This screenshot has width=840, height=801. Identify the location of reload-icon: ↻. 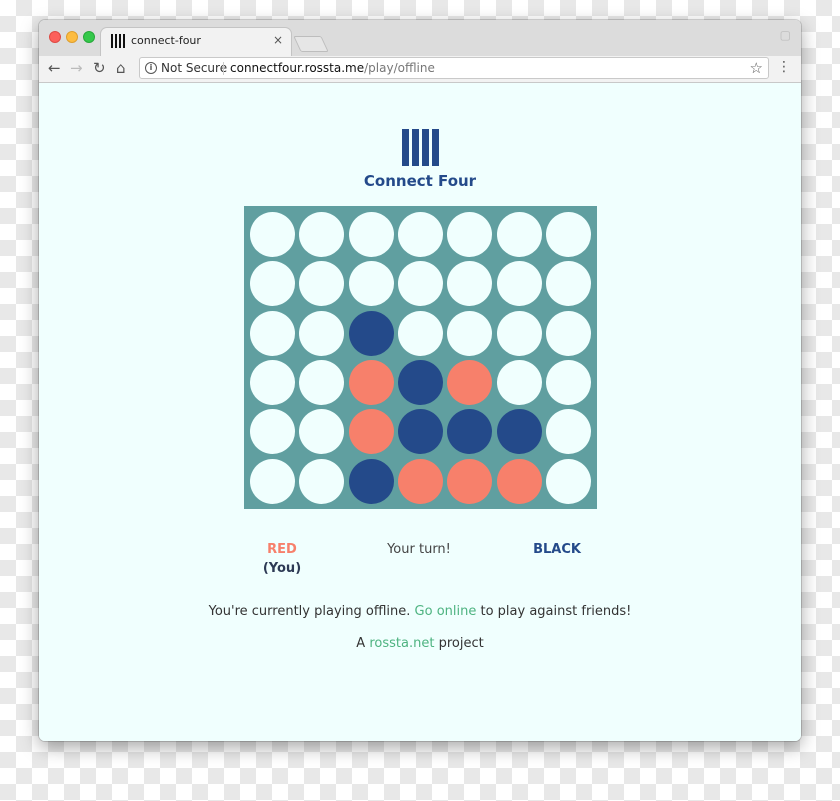
(99, 68).